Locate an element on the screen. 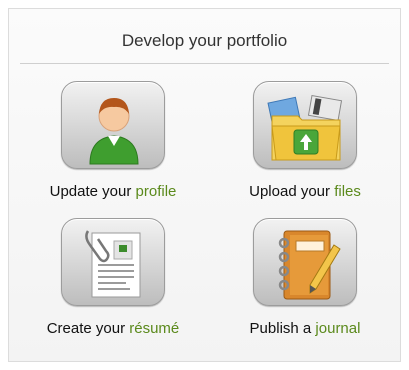 This screenshot has width=409, height=370. folder-upload-icon is located at coordinates (305, 127).